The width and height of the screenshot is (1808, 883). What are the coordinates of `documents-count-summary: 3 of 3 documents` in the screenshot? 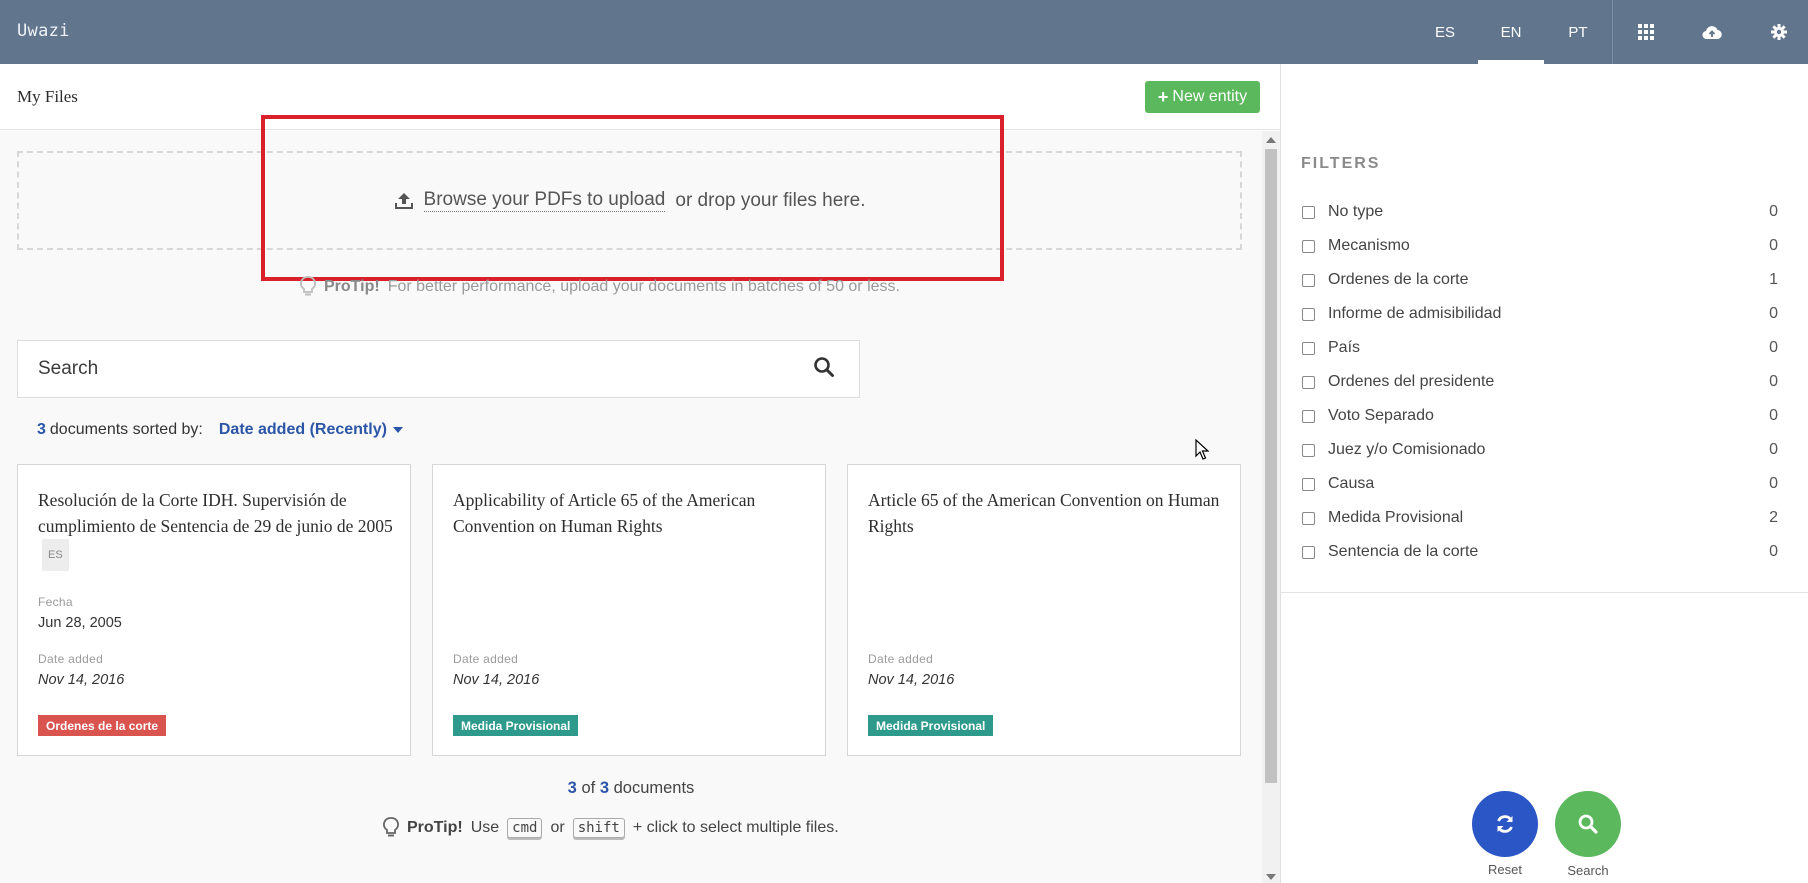 It's located at (631, 788).